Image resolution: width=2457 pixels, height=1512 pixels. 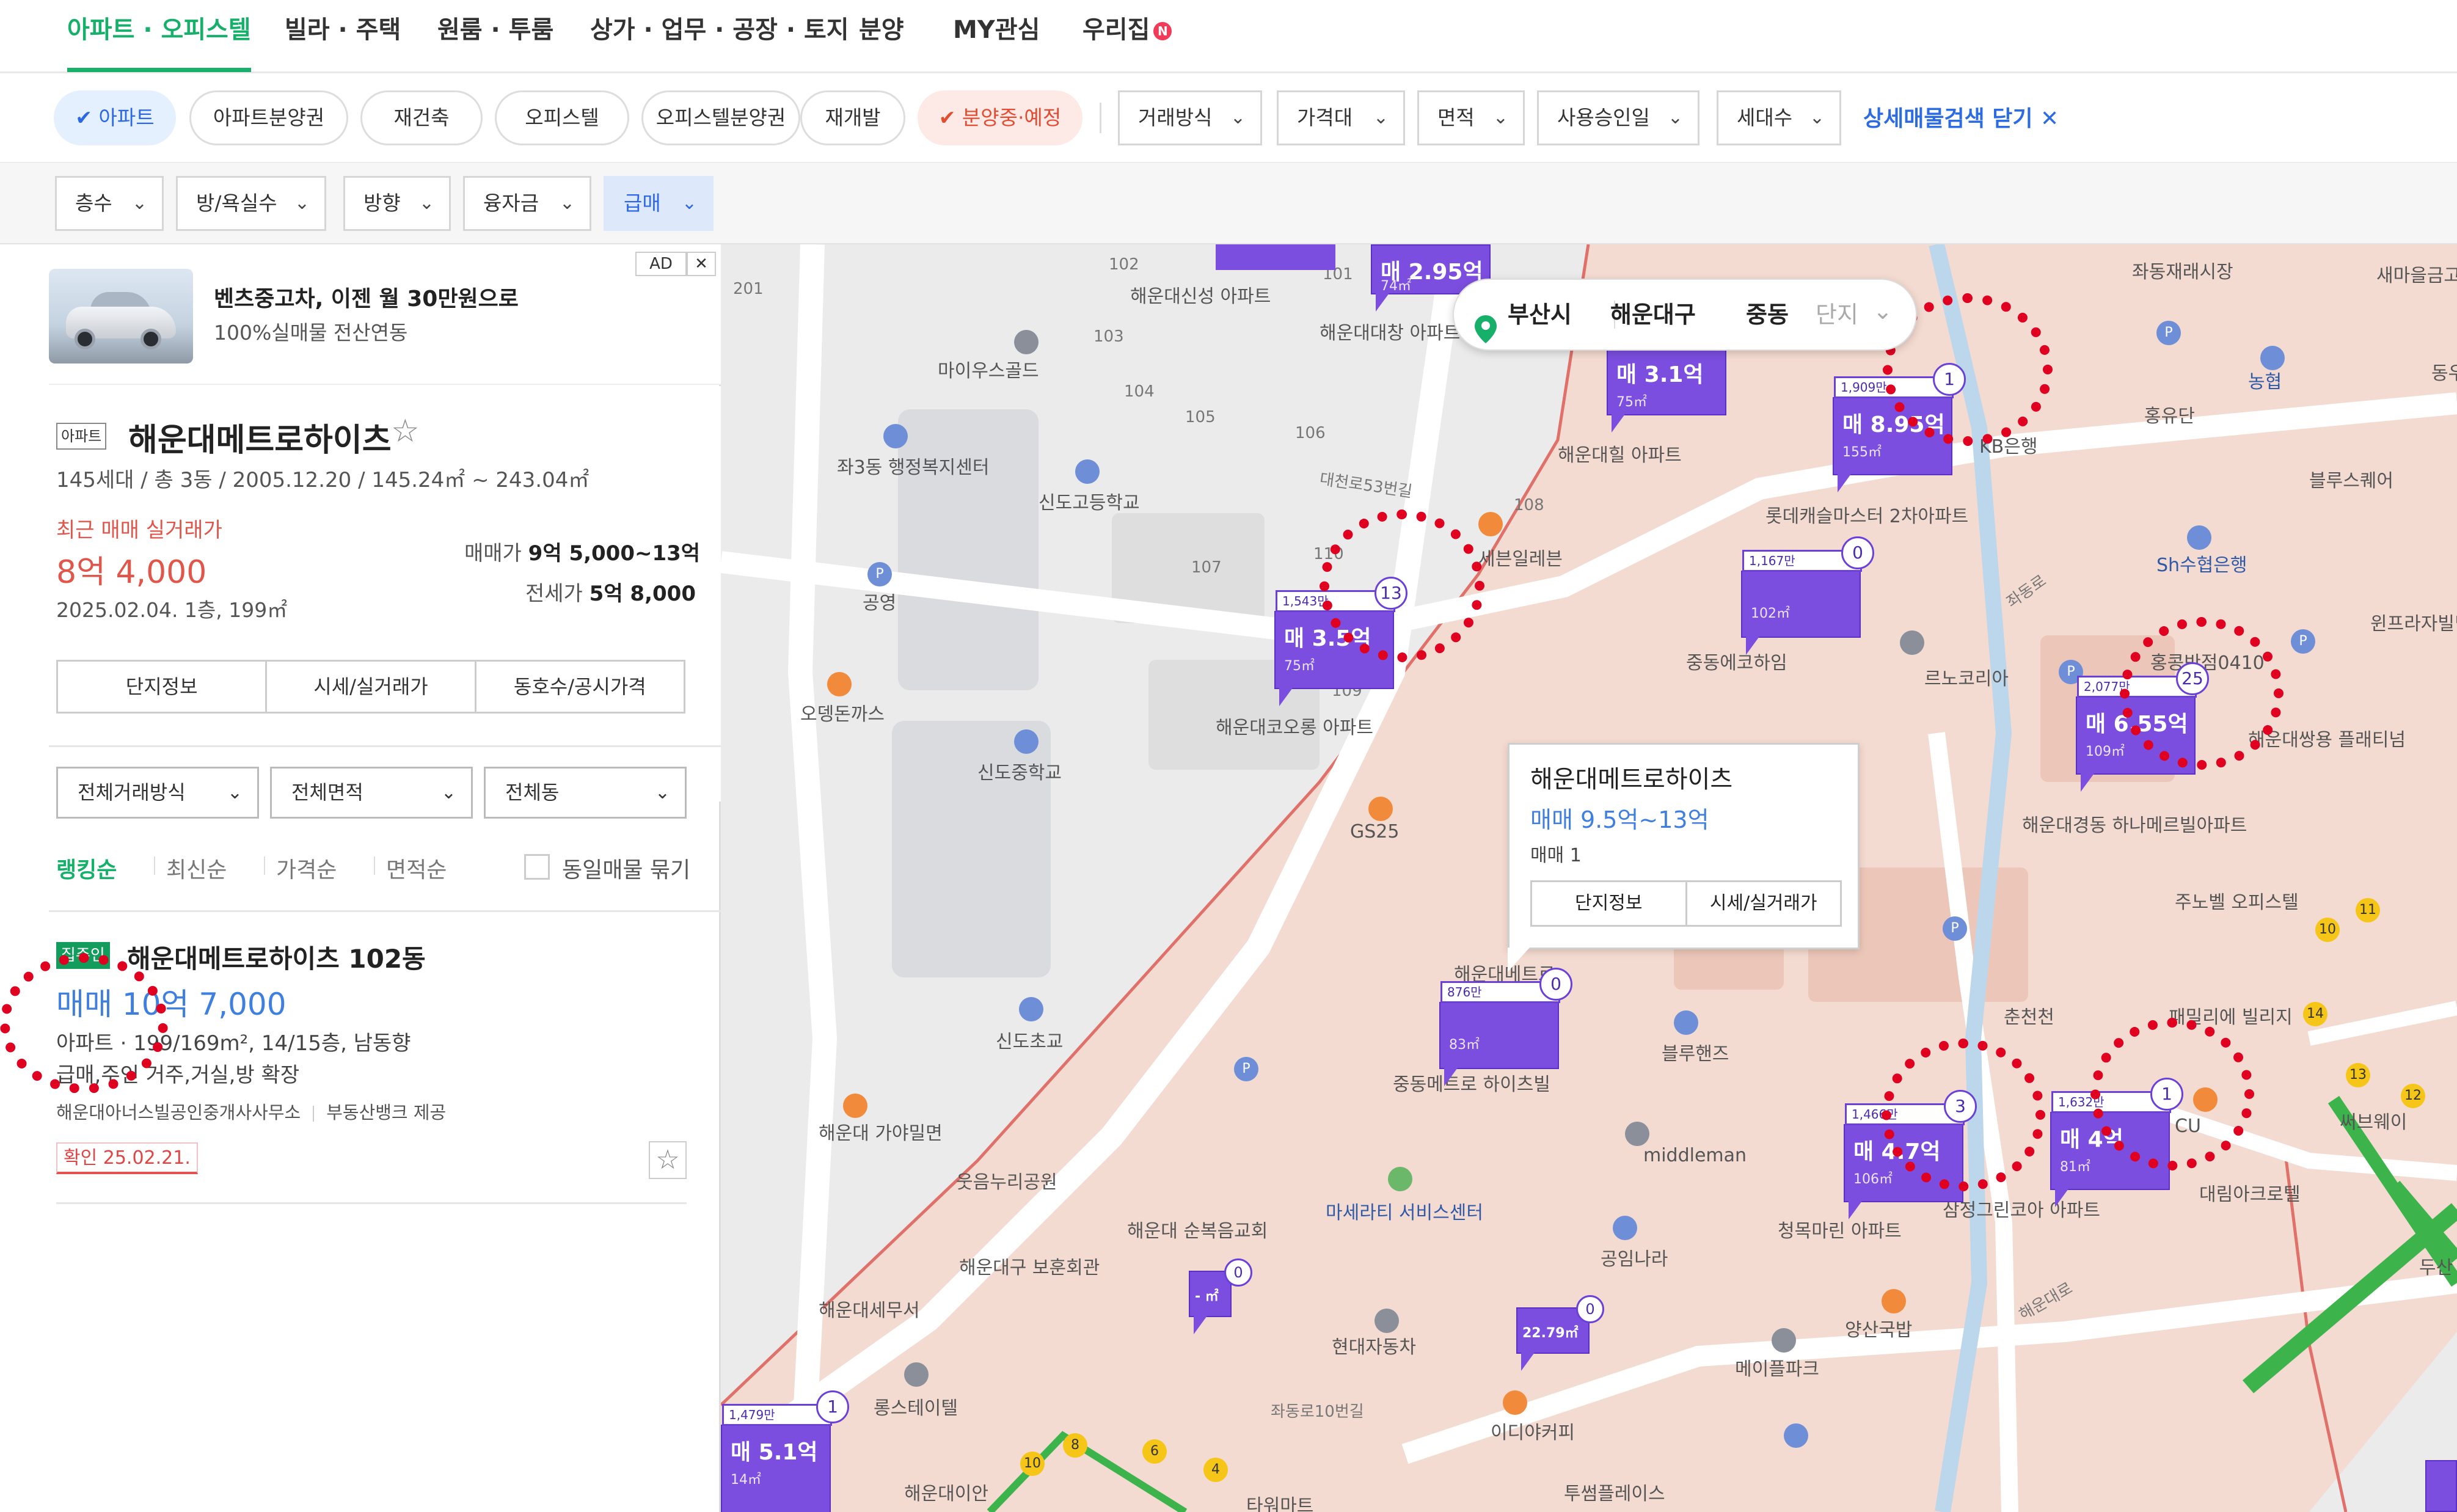 What do you see at coordinates (1162, 31) in the screenshot?
I see `new-badge: N` at bounding box center [1162, 31].